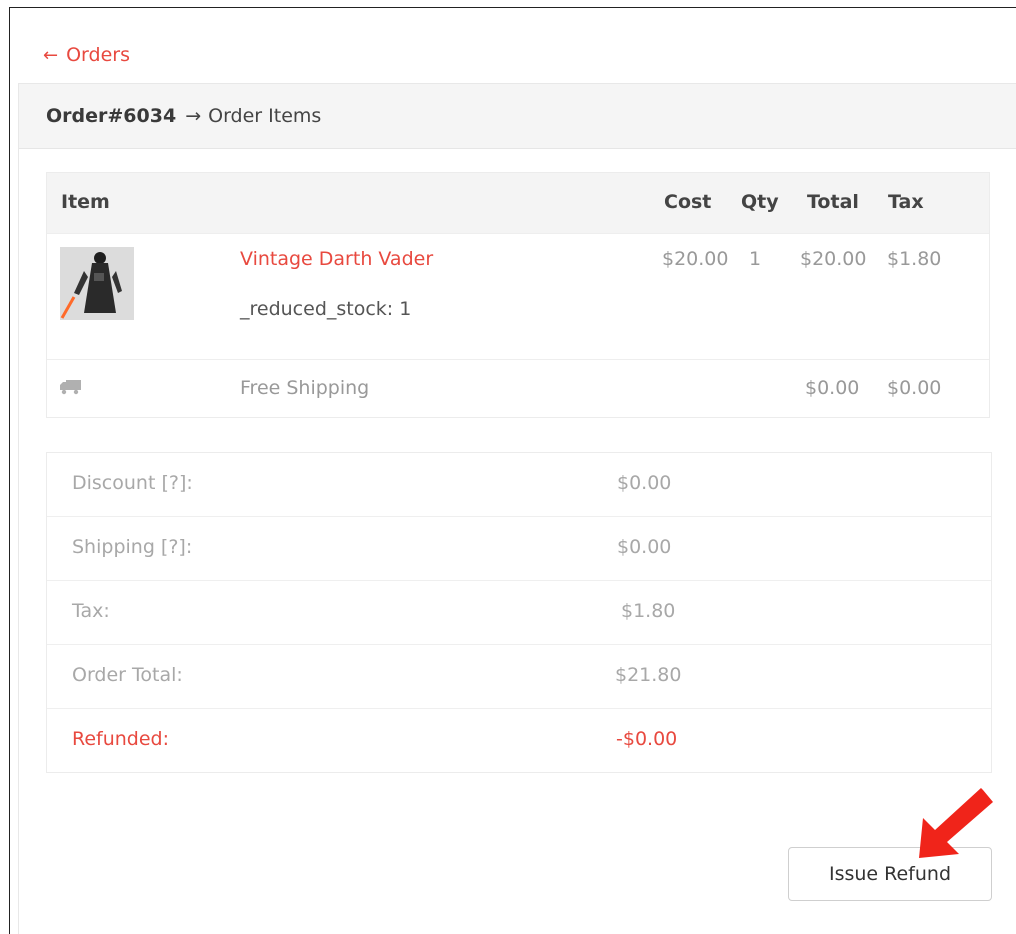 The image size is (1016, 934). Describe the element at coordinates (51, 55) in the screenshot. I see `back-arrow-icon: ←` at that location.